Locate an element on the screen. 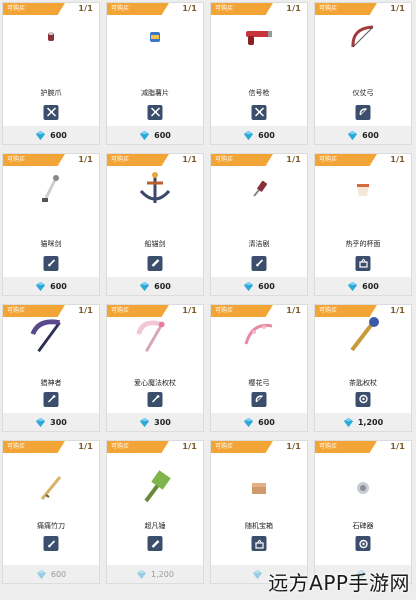 This screenshot has height=600, width=416. item-name: 随机宝箱 is located at coordinates (259, 525).